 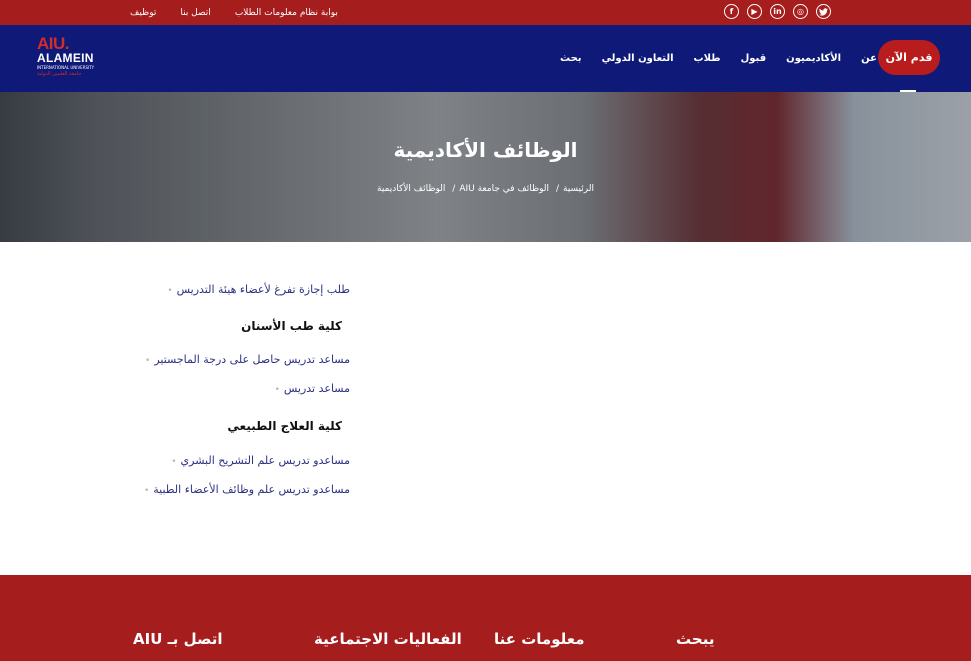 I want to click on linkedin-icon: in, so click(x=777, y=11).